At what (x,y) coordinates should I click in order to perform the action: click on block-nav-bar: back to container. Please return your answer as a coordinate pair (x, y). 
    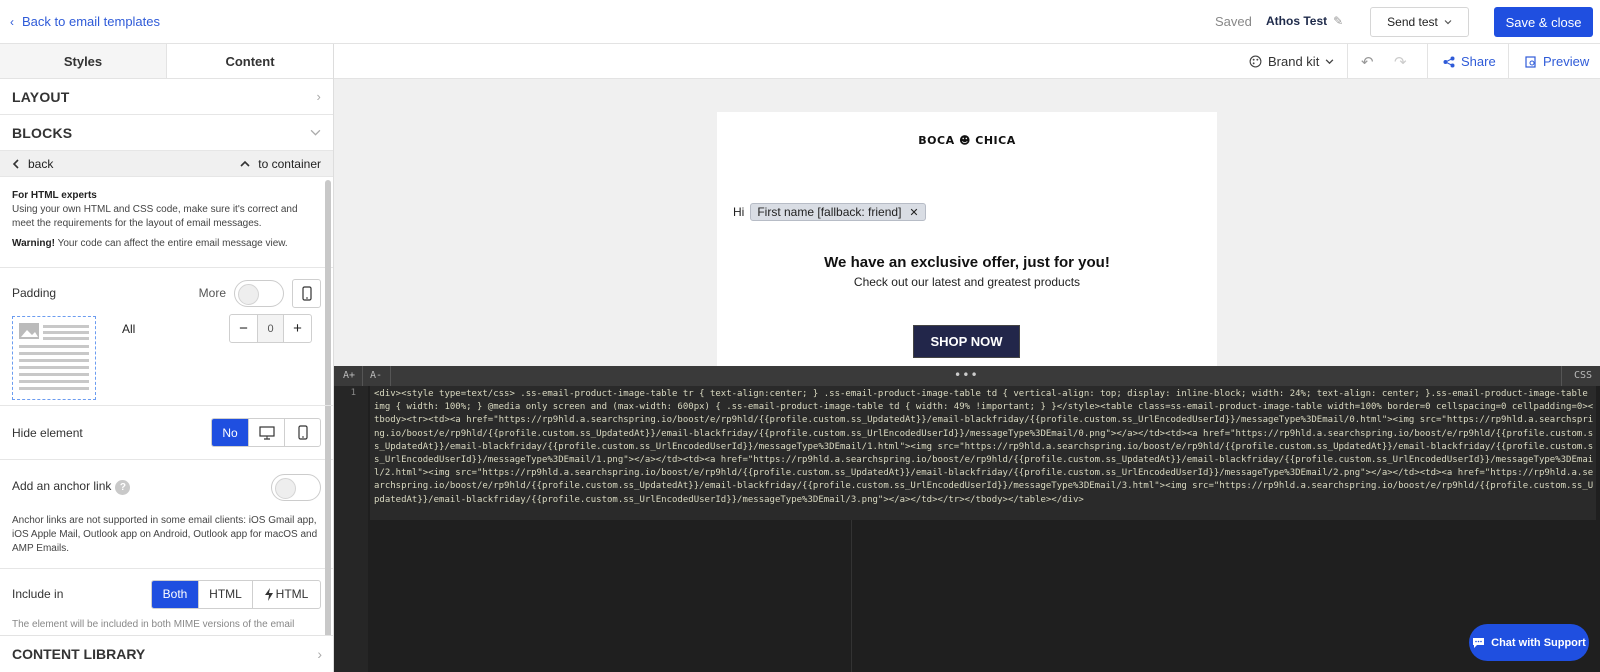
    Looking at the image, I should click on (166, 164).